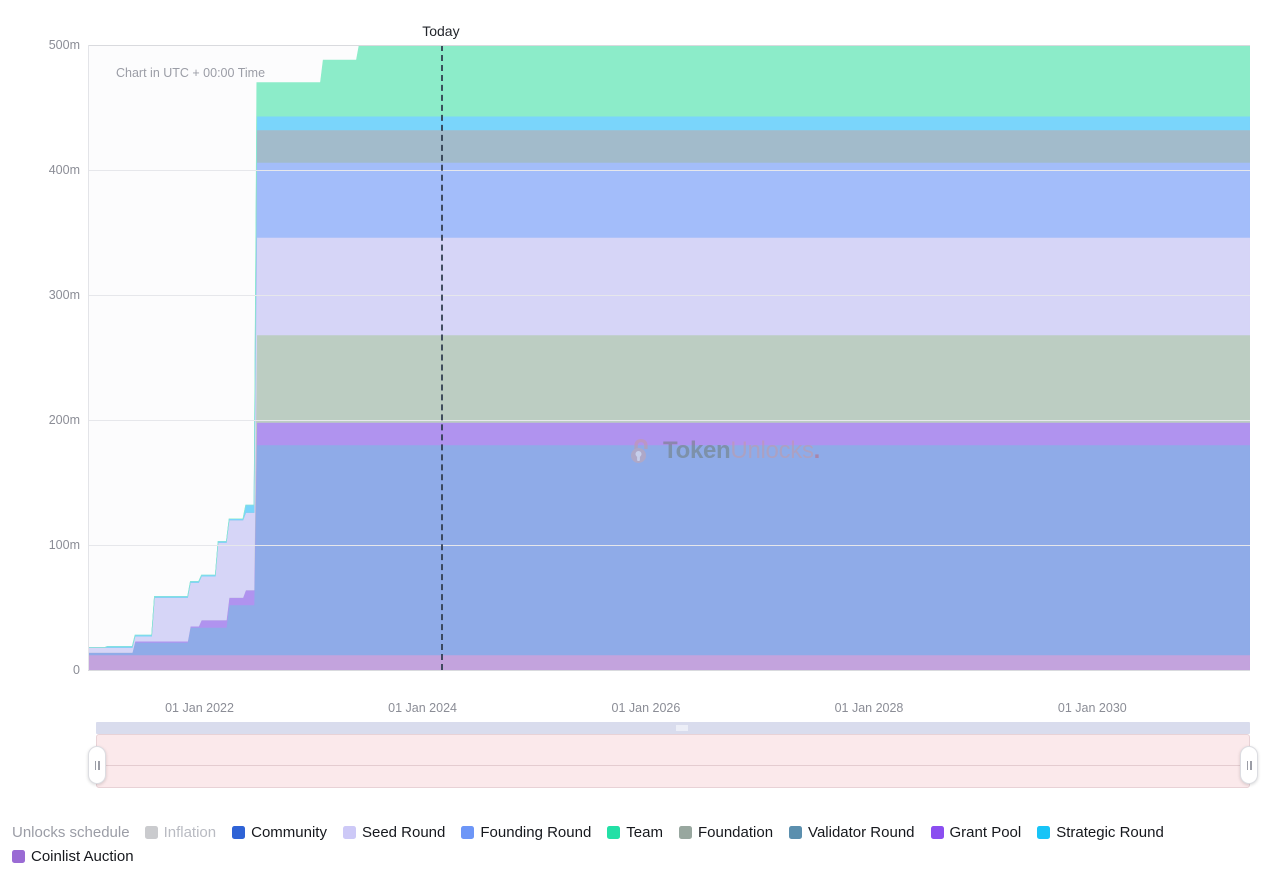 The width and height of the screenshot is (1272, 888). What do you see at coordinates (441, 357) in the screenshot?
I see `today-marker-line` at bounding box center [441, 357].